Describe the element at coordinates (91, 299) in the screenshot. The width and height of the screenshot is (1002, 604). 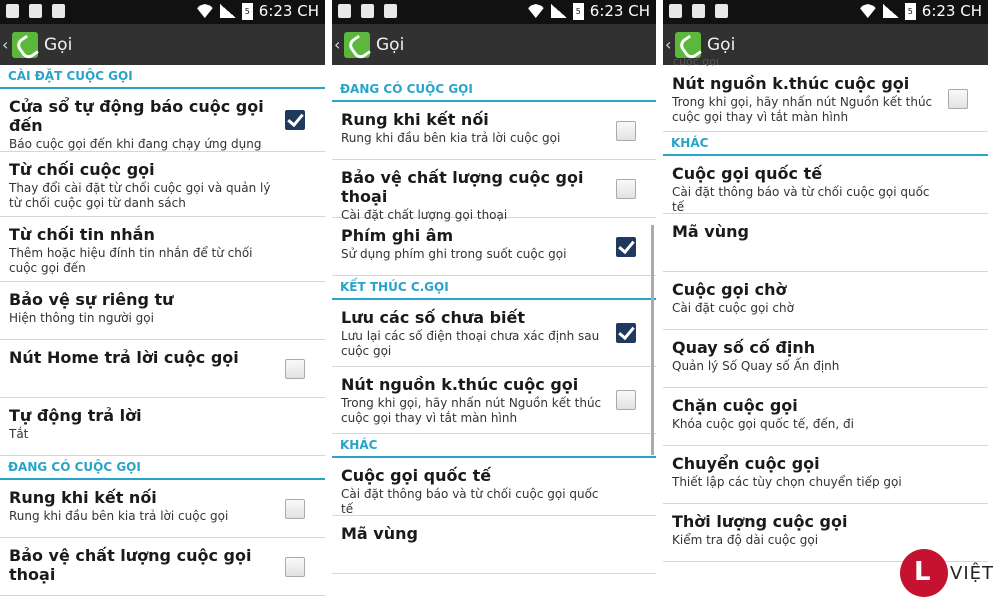
I see `settings-item-title: Bảo vệ sự riêng tư` at that location.